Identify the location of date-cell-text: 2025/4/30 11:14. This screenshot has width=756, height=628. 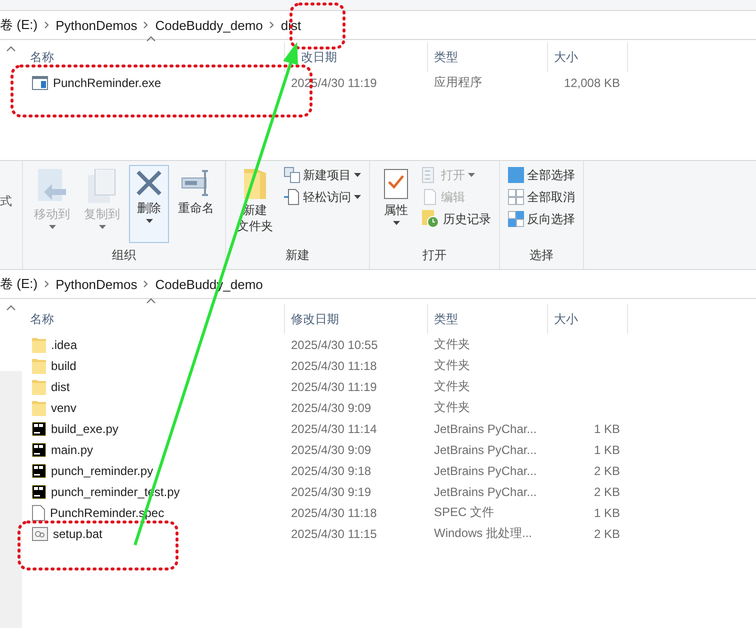
(334, 429).